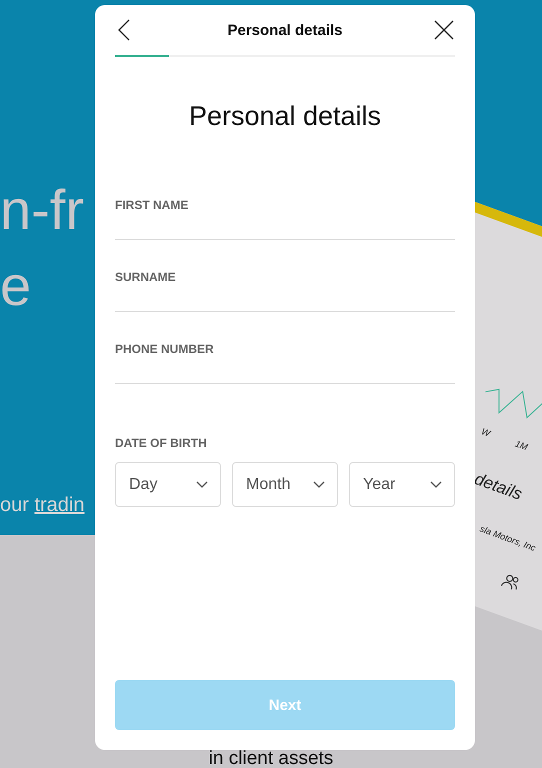 The image size is (542, 768). I want to click on field-label: DATE OF BIRTH, so click(161, 443).